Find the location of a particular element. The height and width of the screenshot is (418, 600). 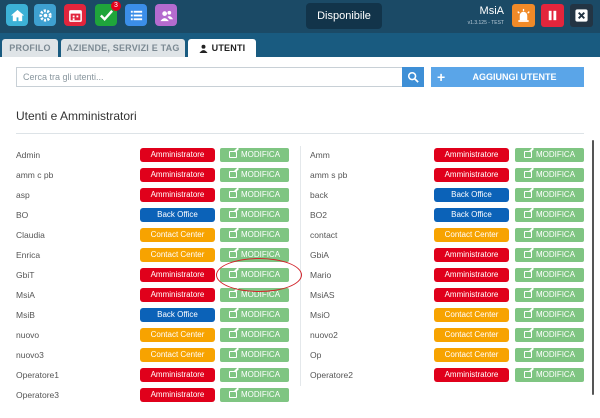

calendar-icon is located at coordinates (75, 15).